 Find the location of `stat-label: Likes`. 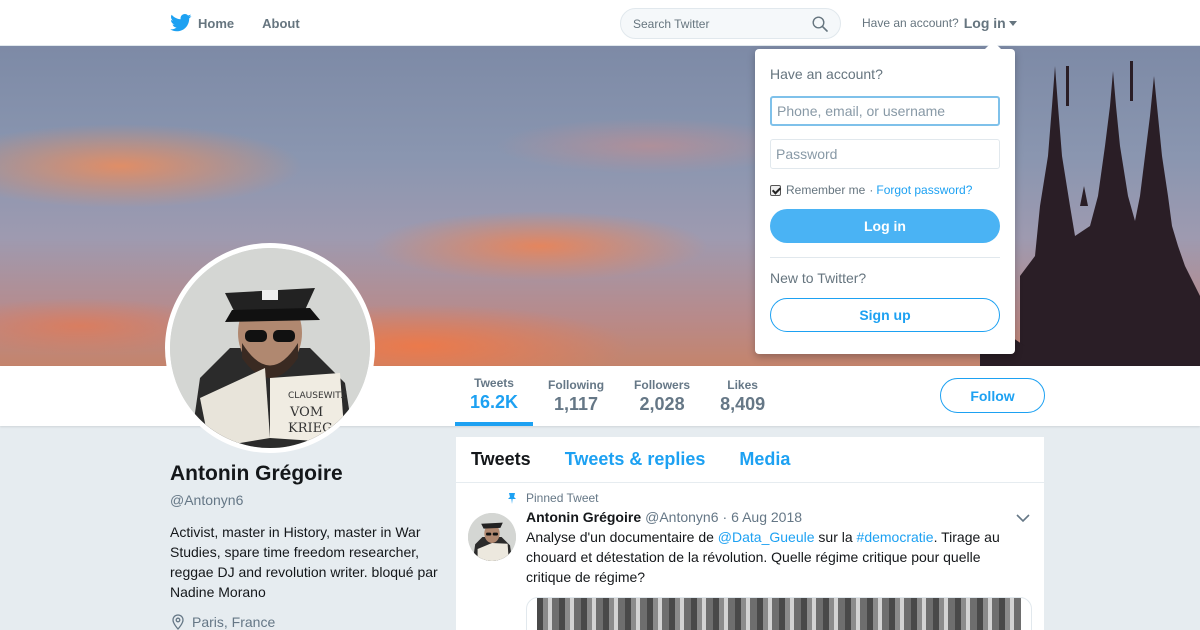

stat-label: Likes is located at coordinates (742, 384).